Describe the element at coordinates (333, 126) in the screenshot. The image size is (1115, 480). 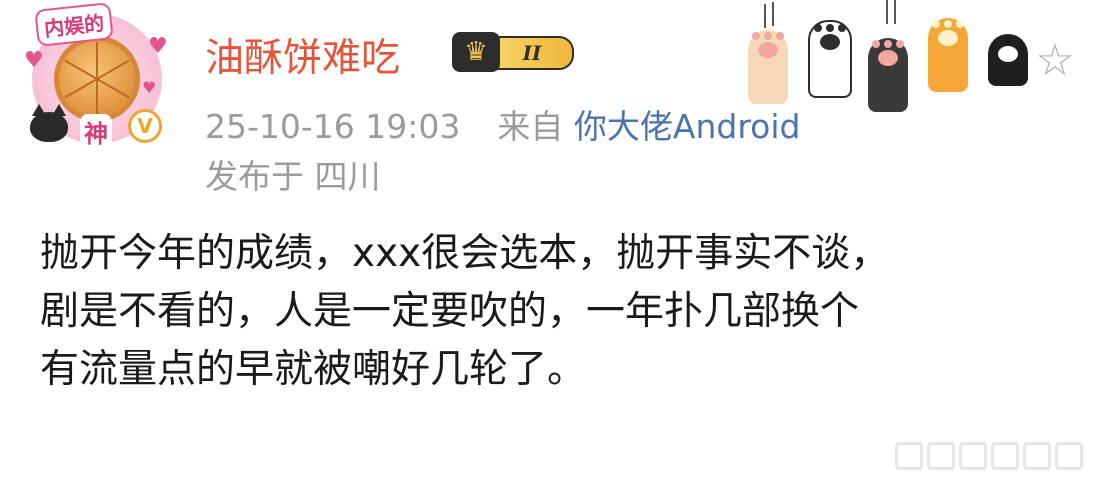
I see `post-date: 25-10-16 19:03` at that location.